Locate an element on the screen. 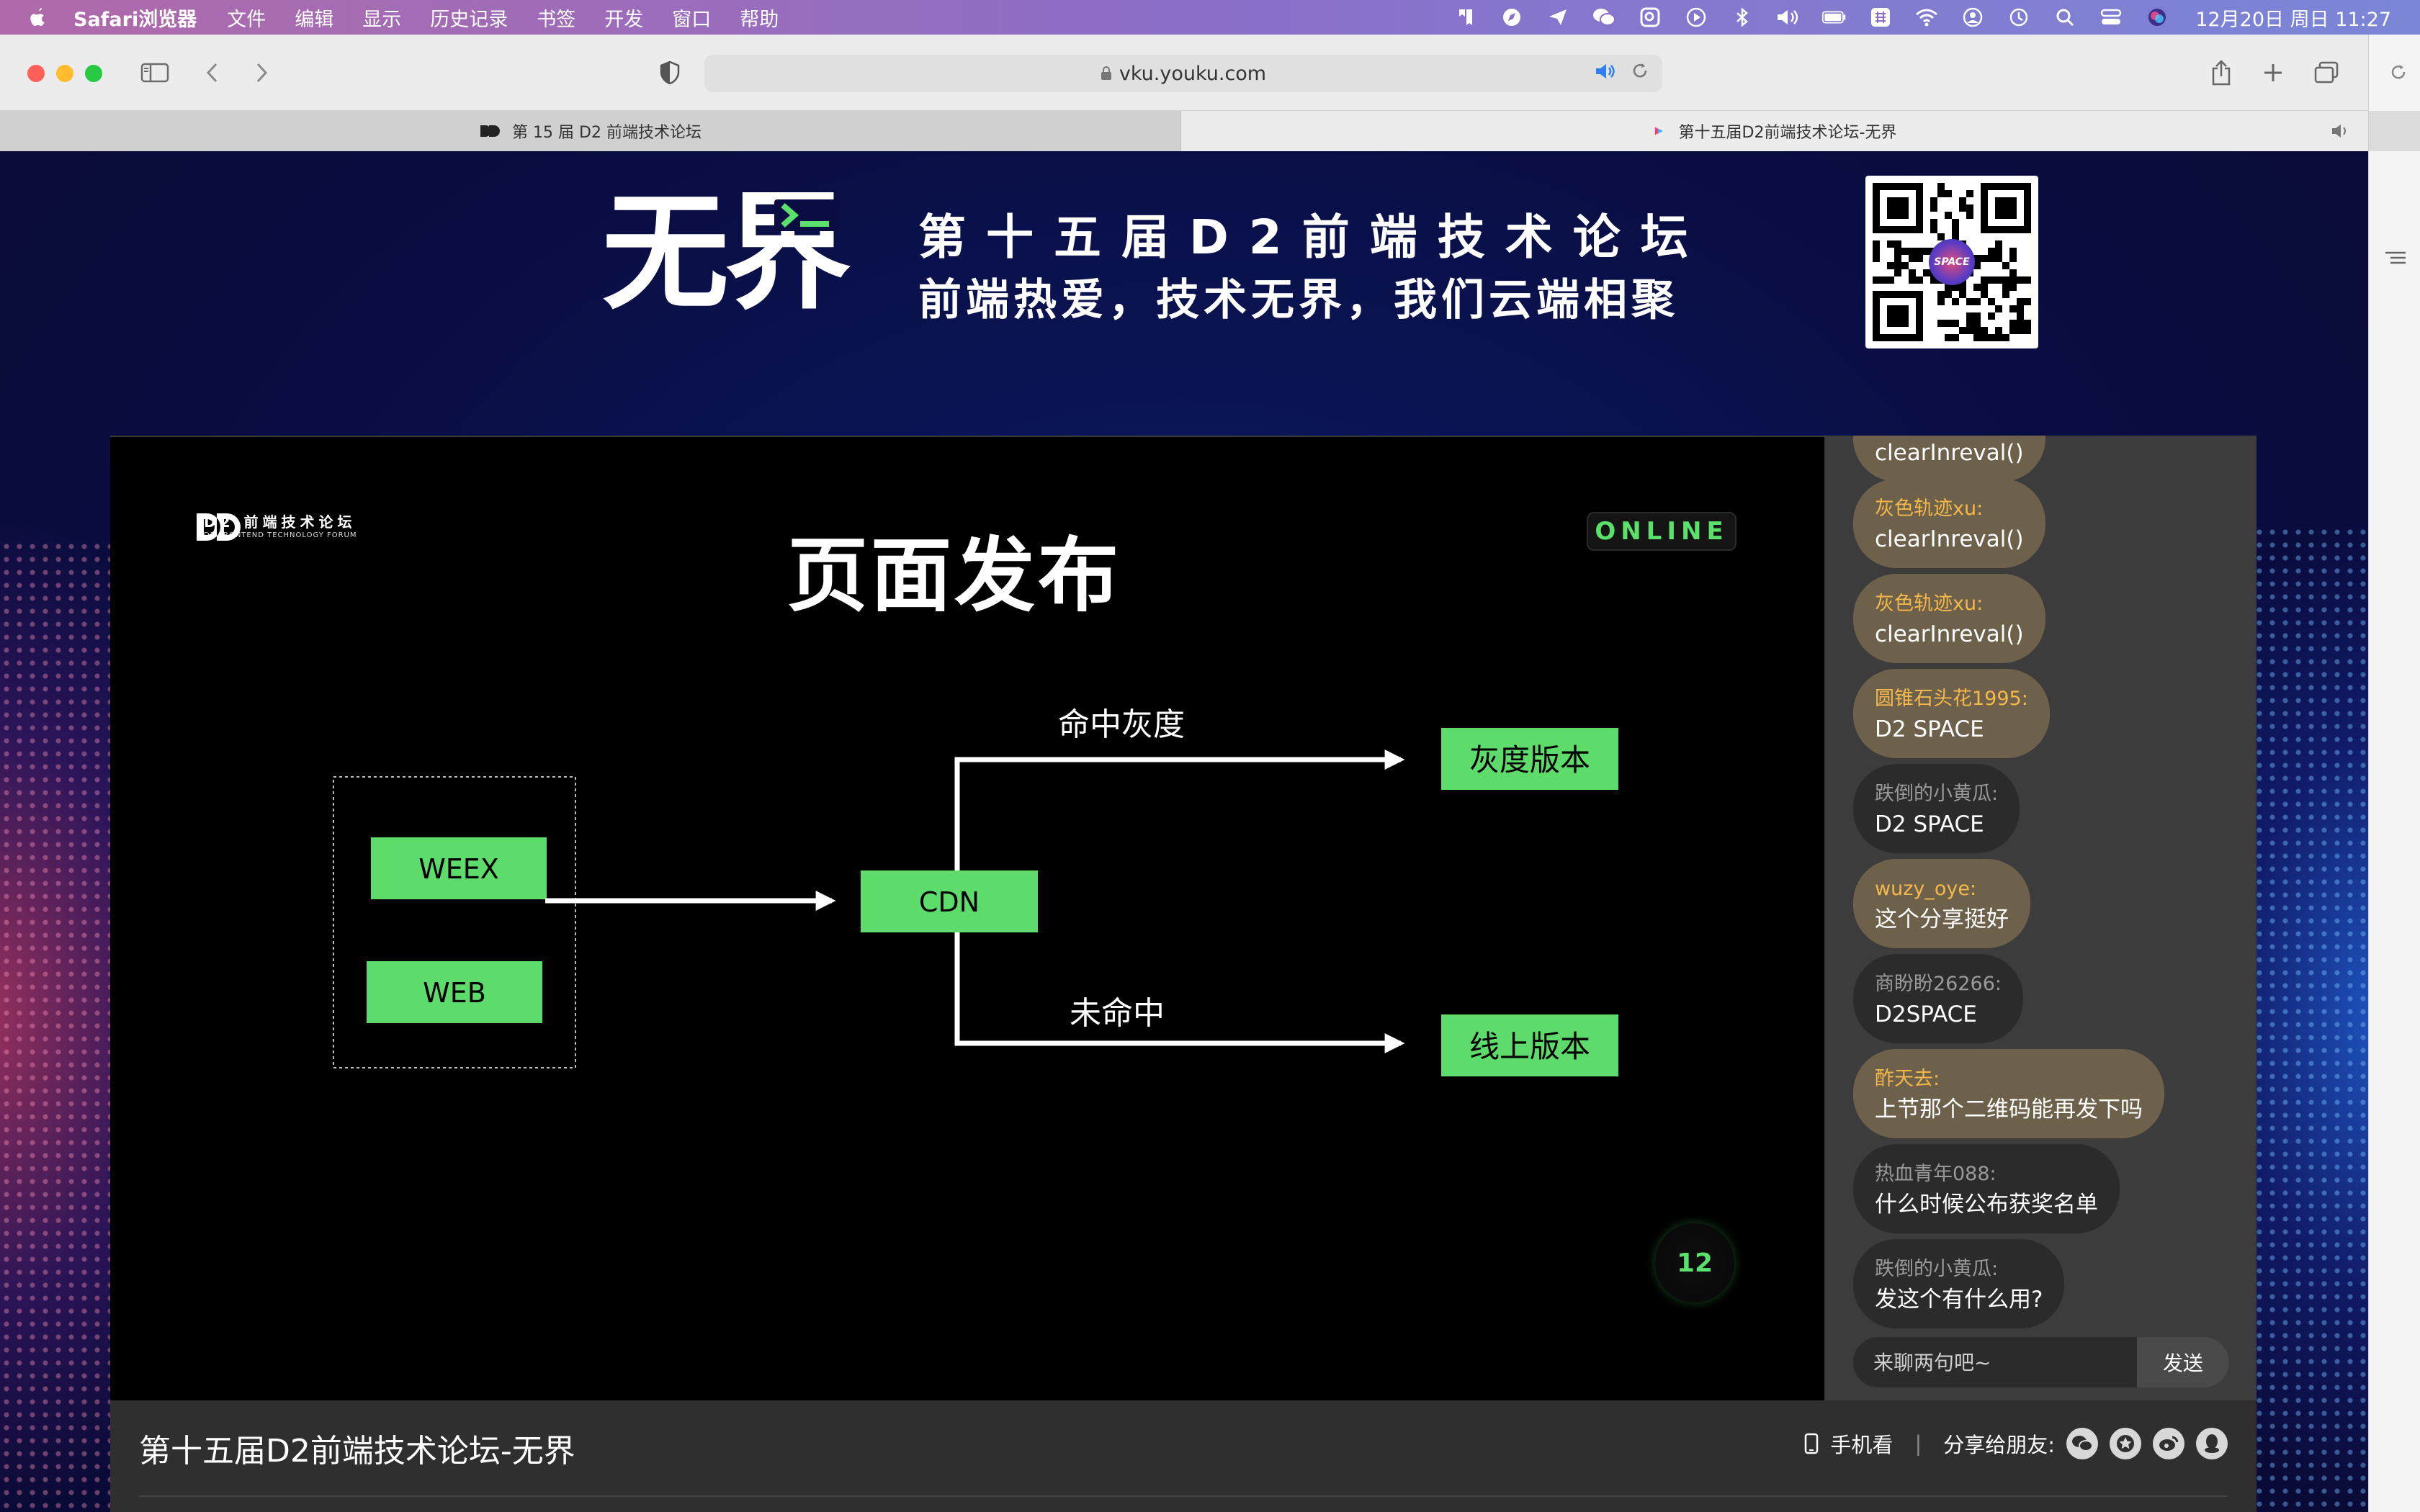 This screenshot has width=2420, height=1512. chat-message: . clearInreval() is located at coordinates (1949, 459).